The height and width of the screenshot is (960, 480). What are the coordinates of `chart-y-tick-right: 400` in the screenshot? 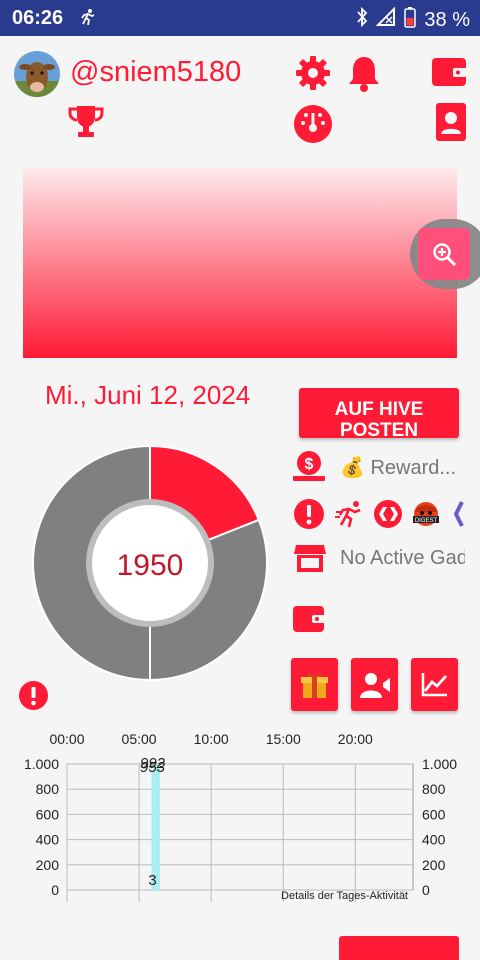 It's located at (434, 840).